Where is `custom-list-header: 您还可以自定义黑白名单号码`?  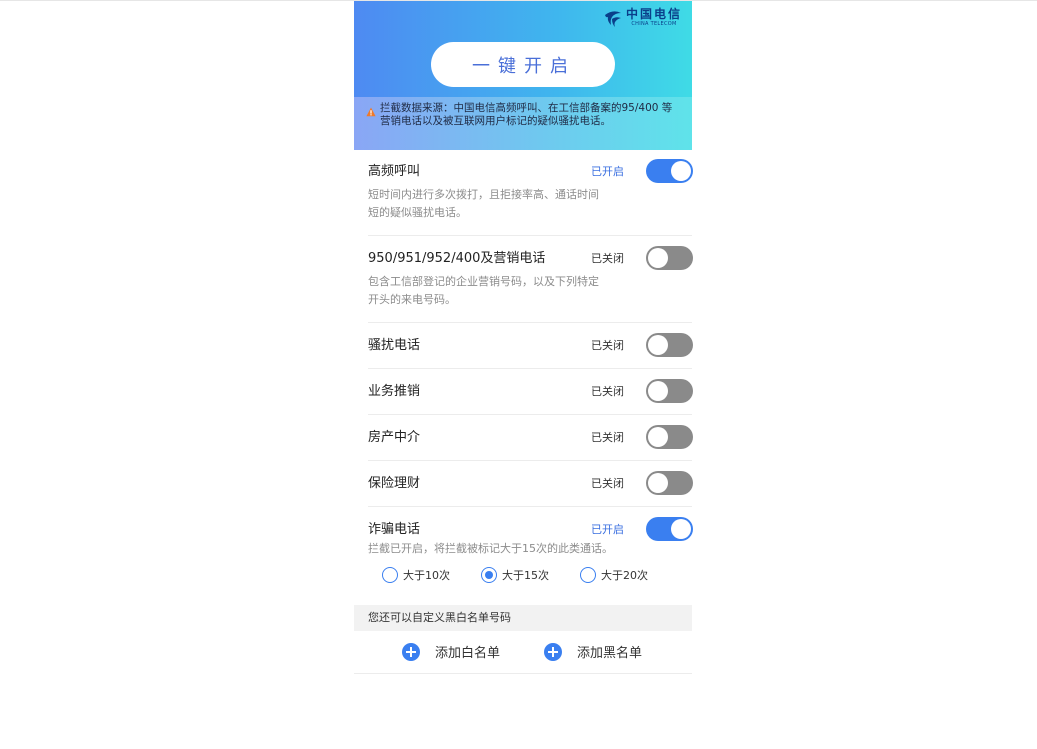 custom-list-header: 您还可以自定义黑白名单号码 is located at coordinates (523, 618).